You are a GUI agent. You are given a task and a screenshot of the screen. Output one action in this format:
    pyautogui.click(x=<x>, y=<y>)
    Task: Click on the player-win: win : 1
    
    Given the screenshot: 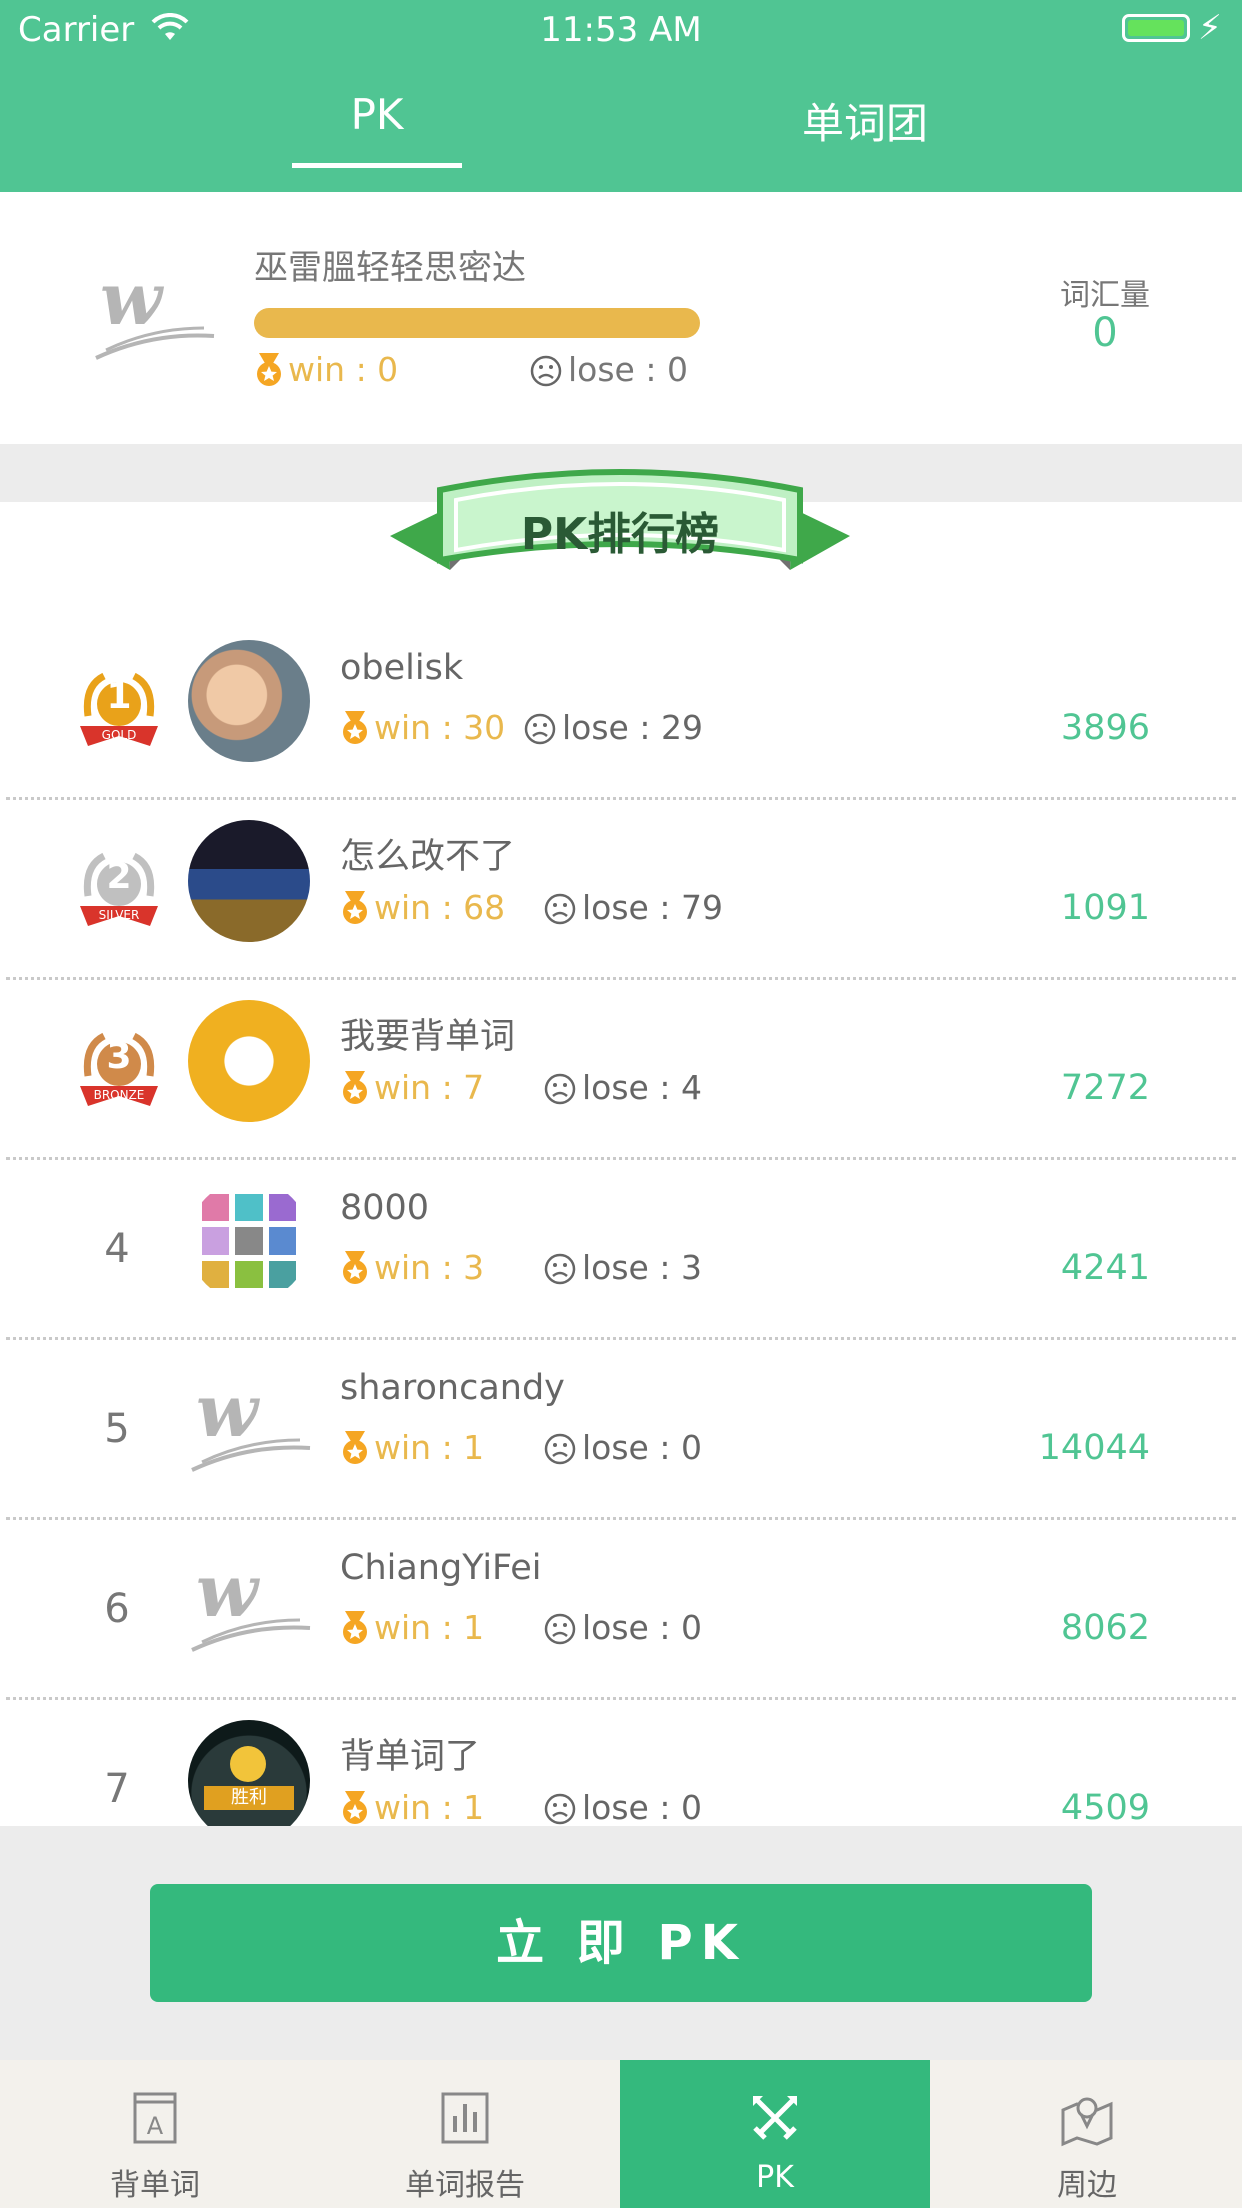 What is the action you would take?
    pyautogui.click(x=412, y=1630)
    